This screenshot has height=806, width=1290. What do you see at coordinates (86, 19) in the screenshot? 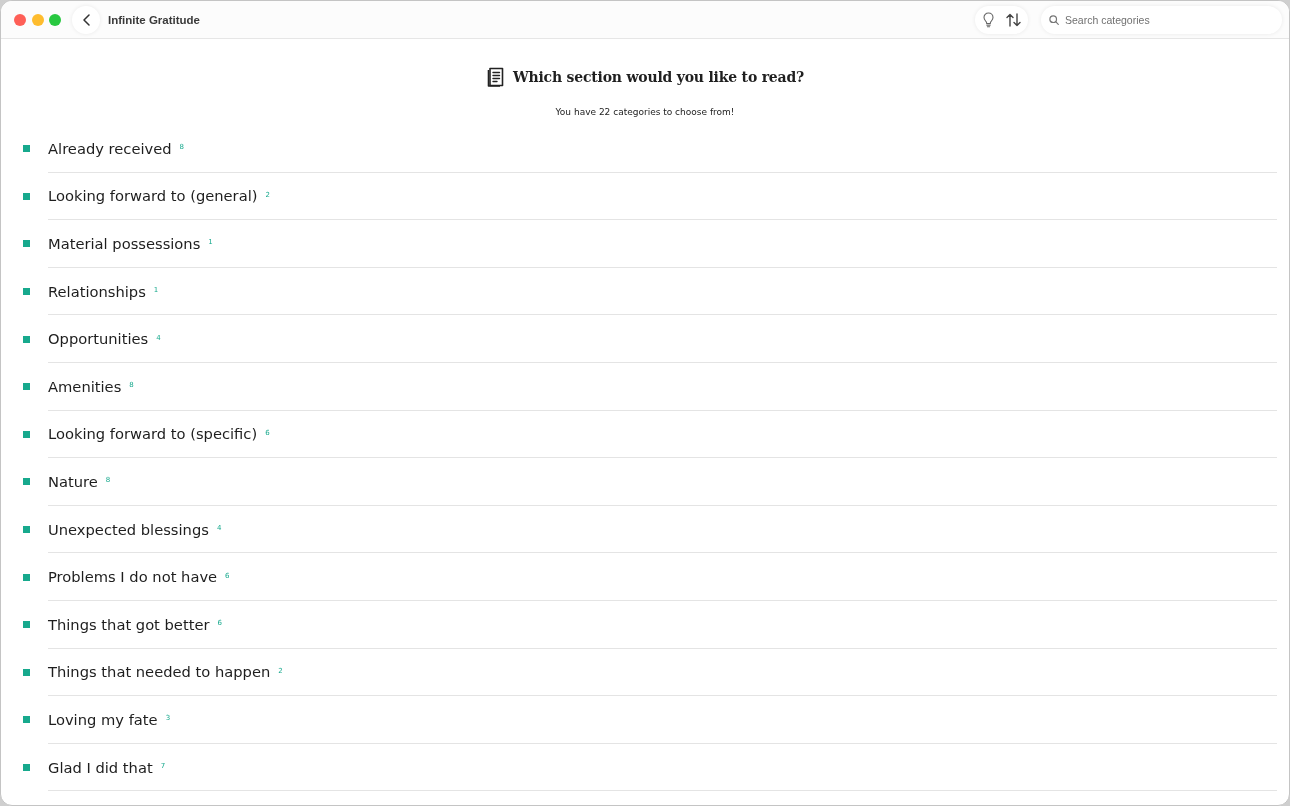
I see `chevron-left-icon` at bounding box center [86, 19].